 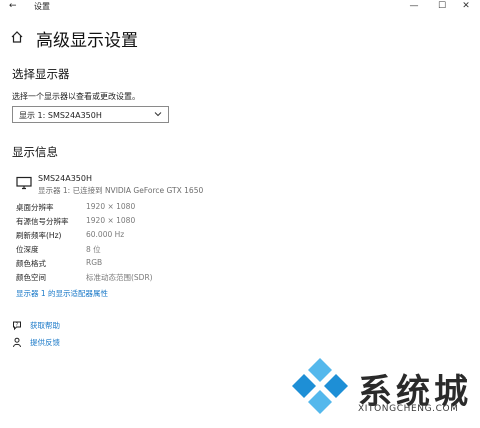 I want to click on info-row-refresh-rate: 刷新频率(Hz) 60.000 Hz, so click(x=141, y=236).